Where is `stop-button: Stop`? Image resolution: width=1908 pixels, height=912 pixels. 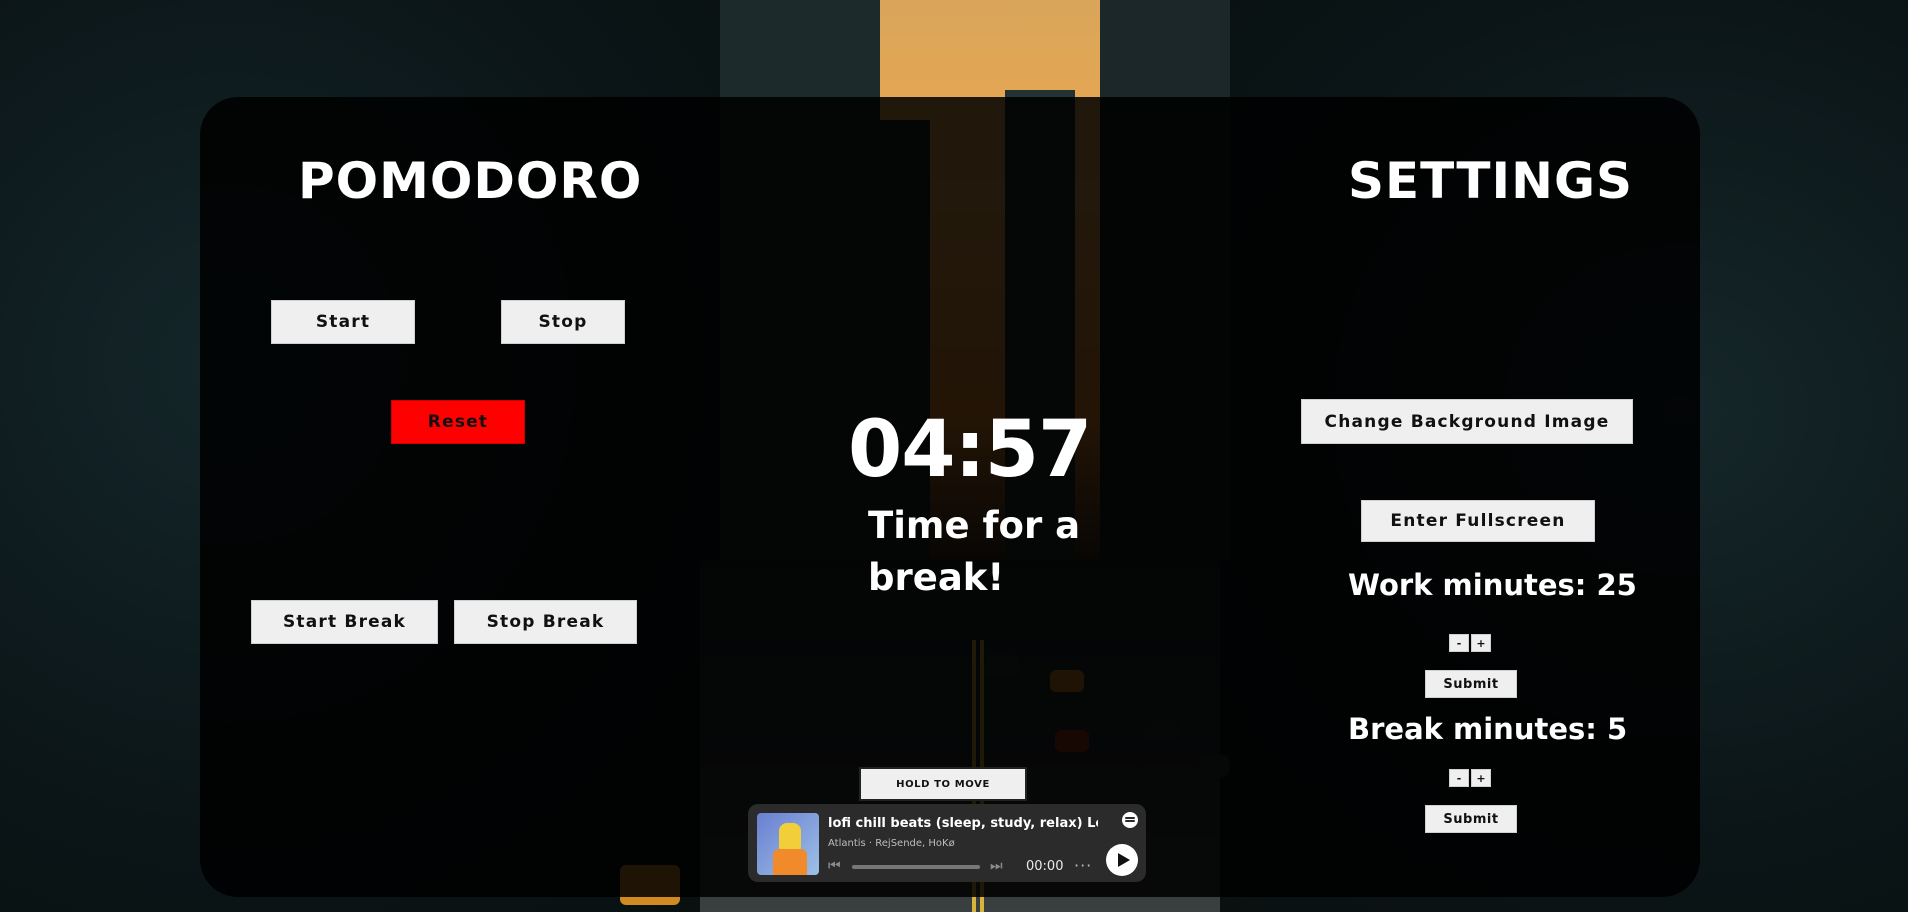 stop-button: Stop is located at coordinates (563, 322).